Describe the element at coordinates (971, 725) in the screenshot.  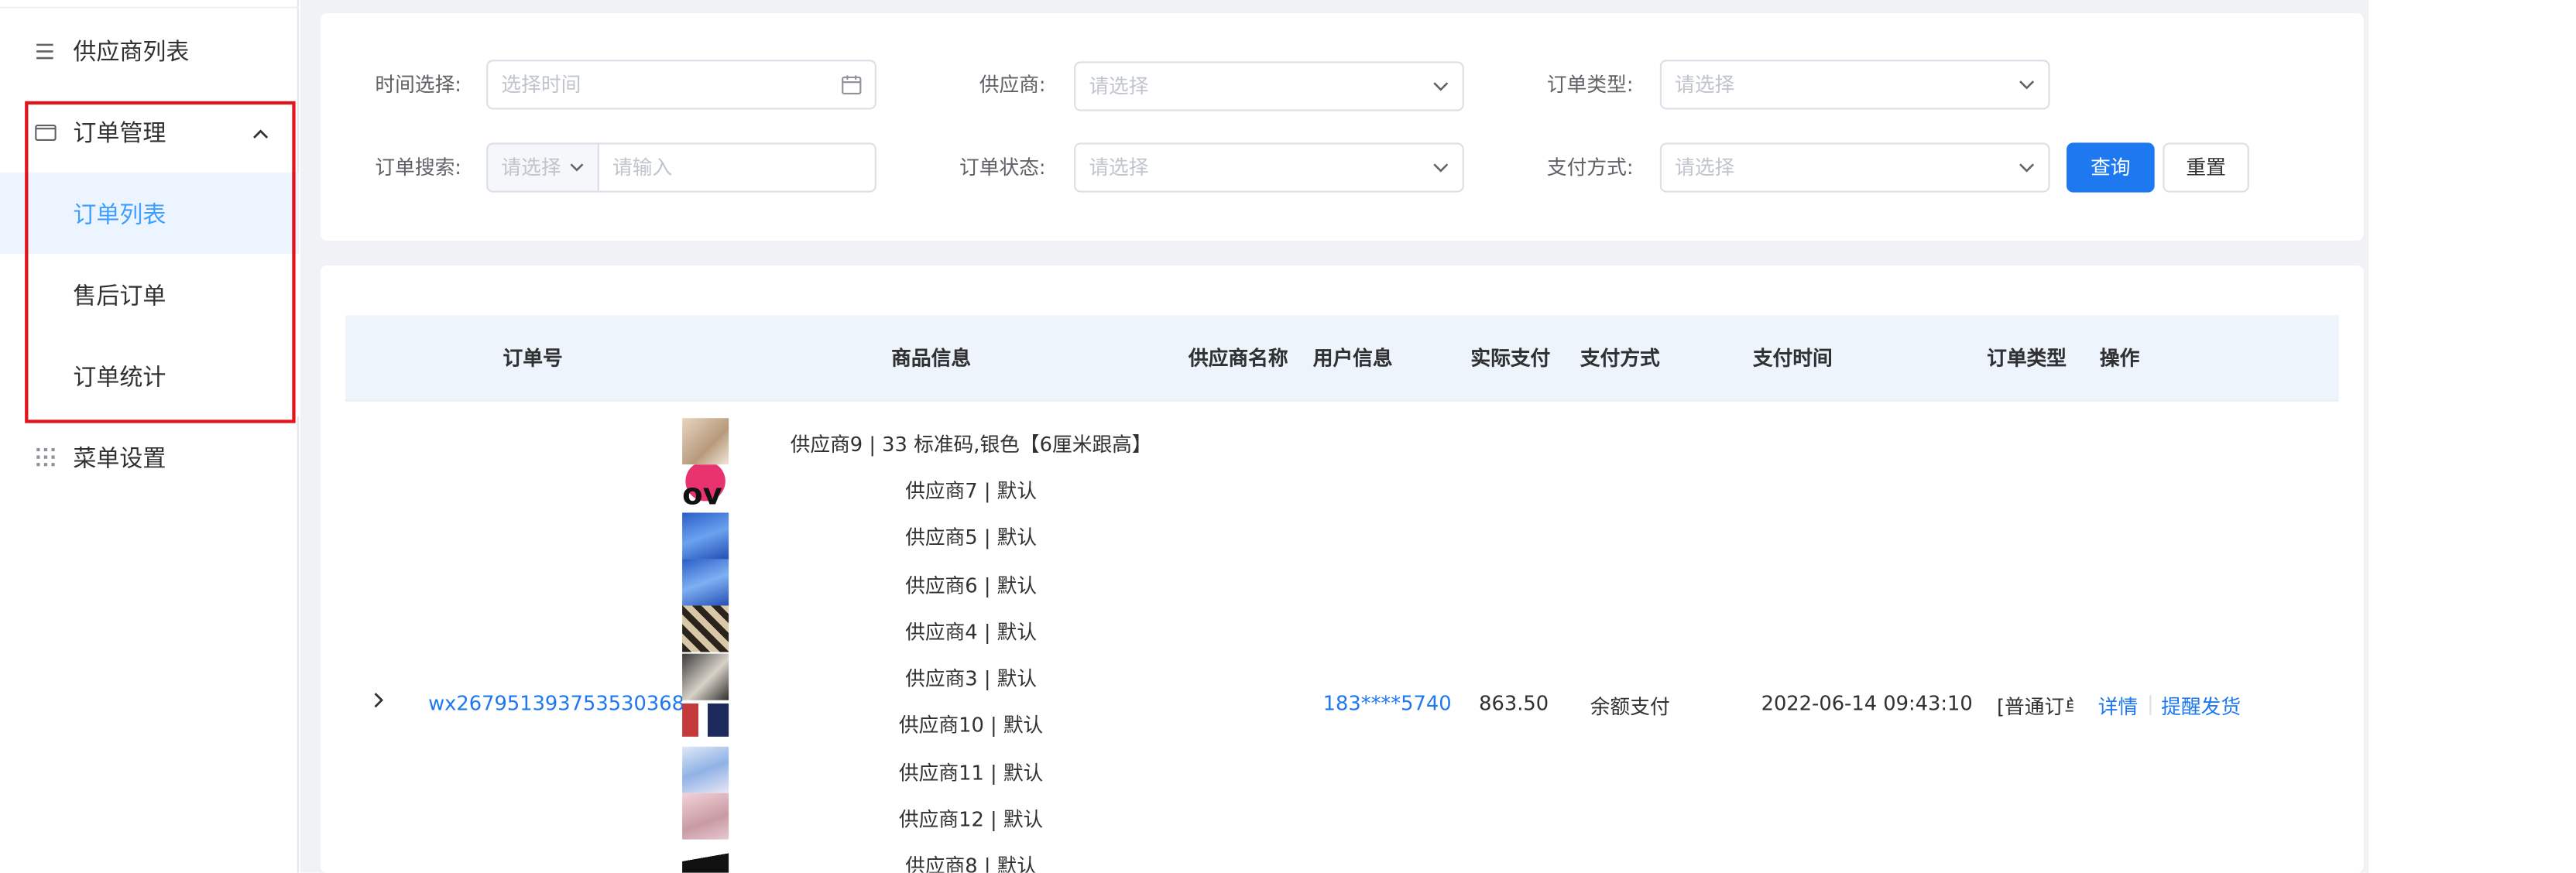
I see `product-line: 供应商10 | 默认` at that location.